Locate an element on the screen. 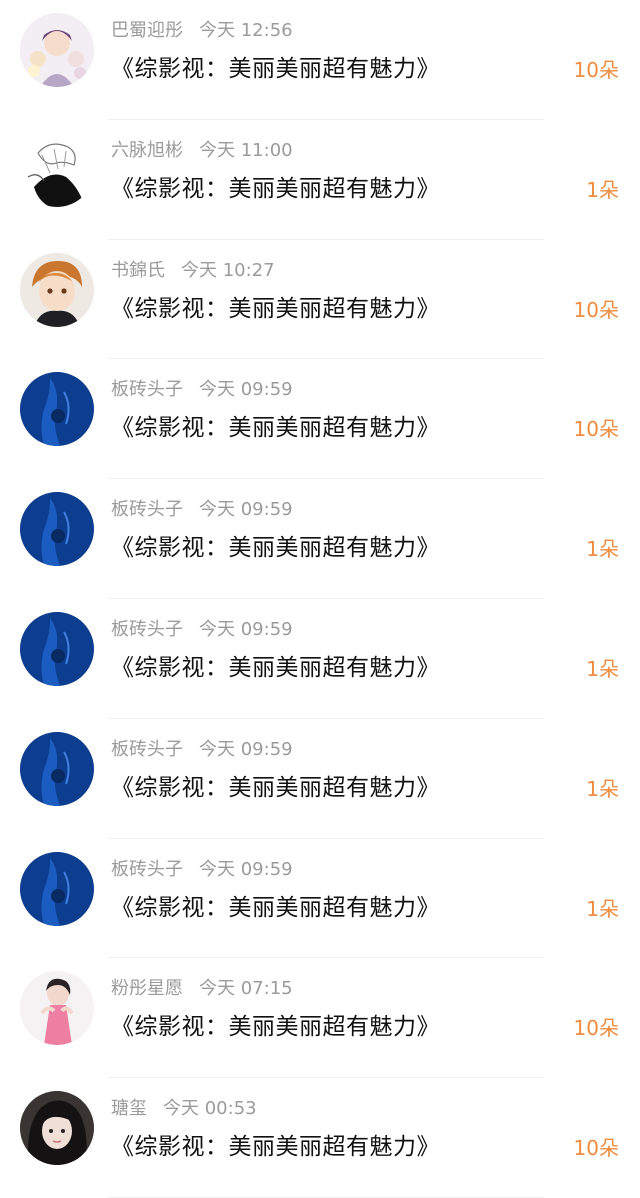  anime-boy-avatar-icon is located at coordinates (57, 289).